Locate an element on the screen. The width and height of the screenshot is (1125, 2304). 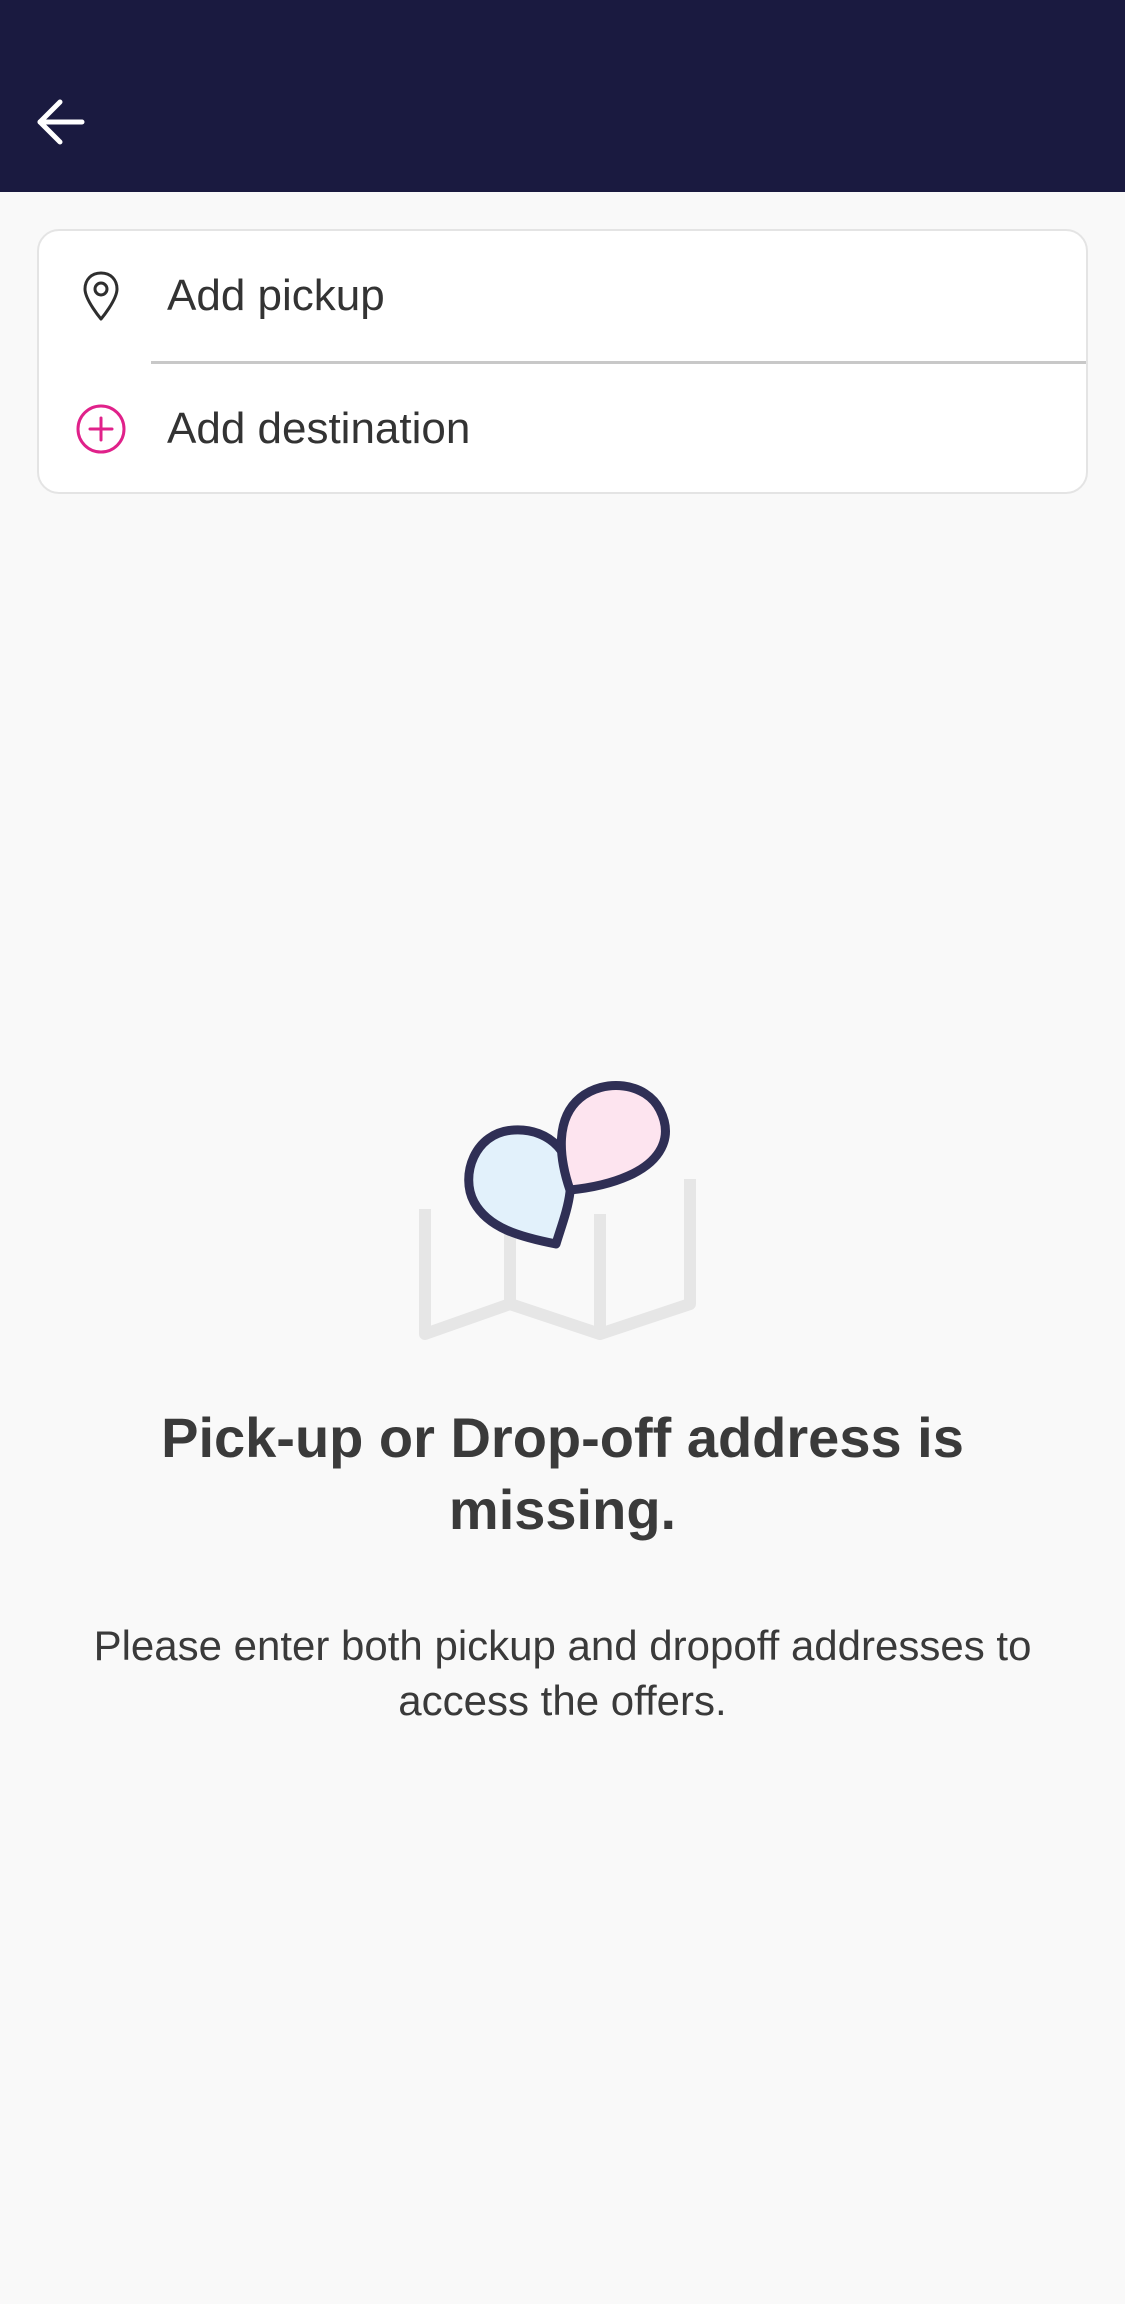
destination-label: Add destination is located at coordinates (319, 428).